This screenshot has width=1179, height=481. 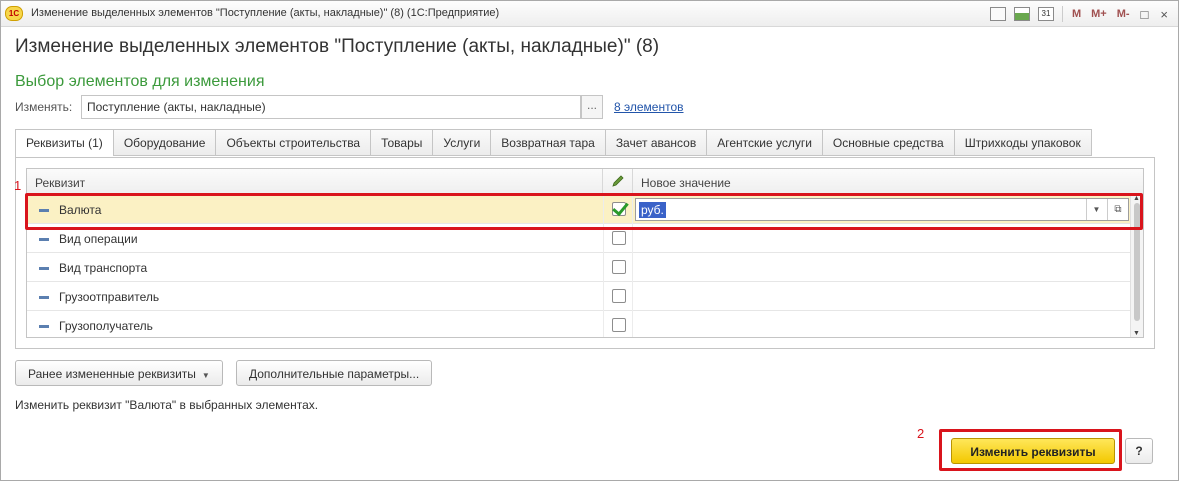 I want to click on attribute-cell: Вид транспорта, so click(x=315, y=267).